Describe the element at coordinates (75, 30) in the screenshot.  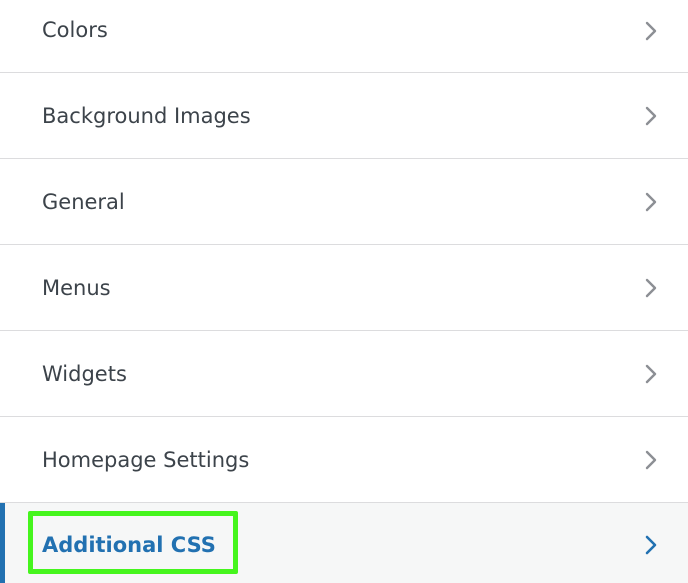
I see `menu-item-label: Colors` at that location.